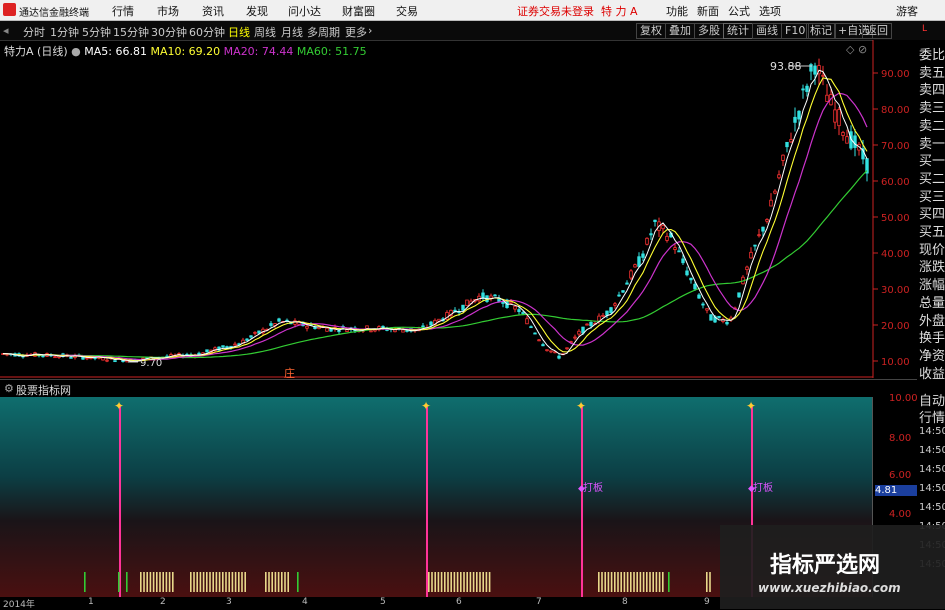  I want to click on sidebar-item: 买四, so click(932, 212).